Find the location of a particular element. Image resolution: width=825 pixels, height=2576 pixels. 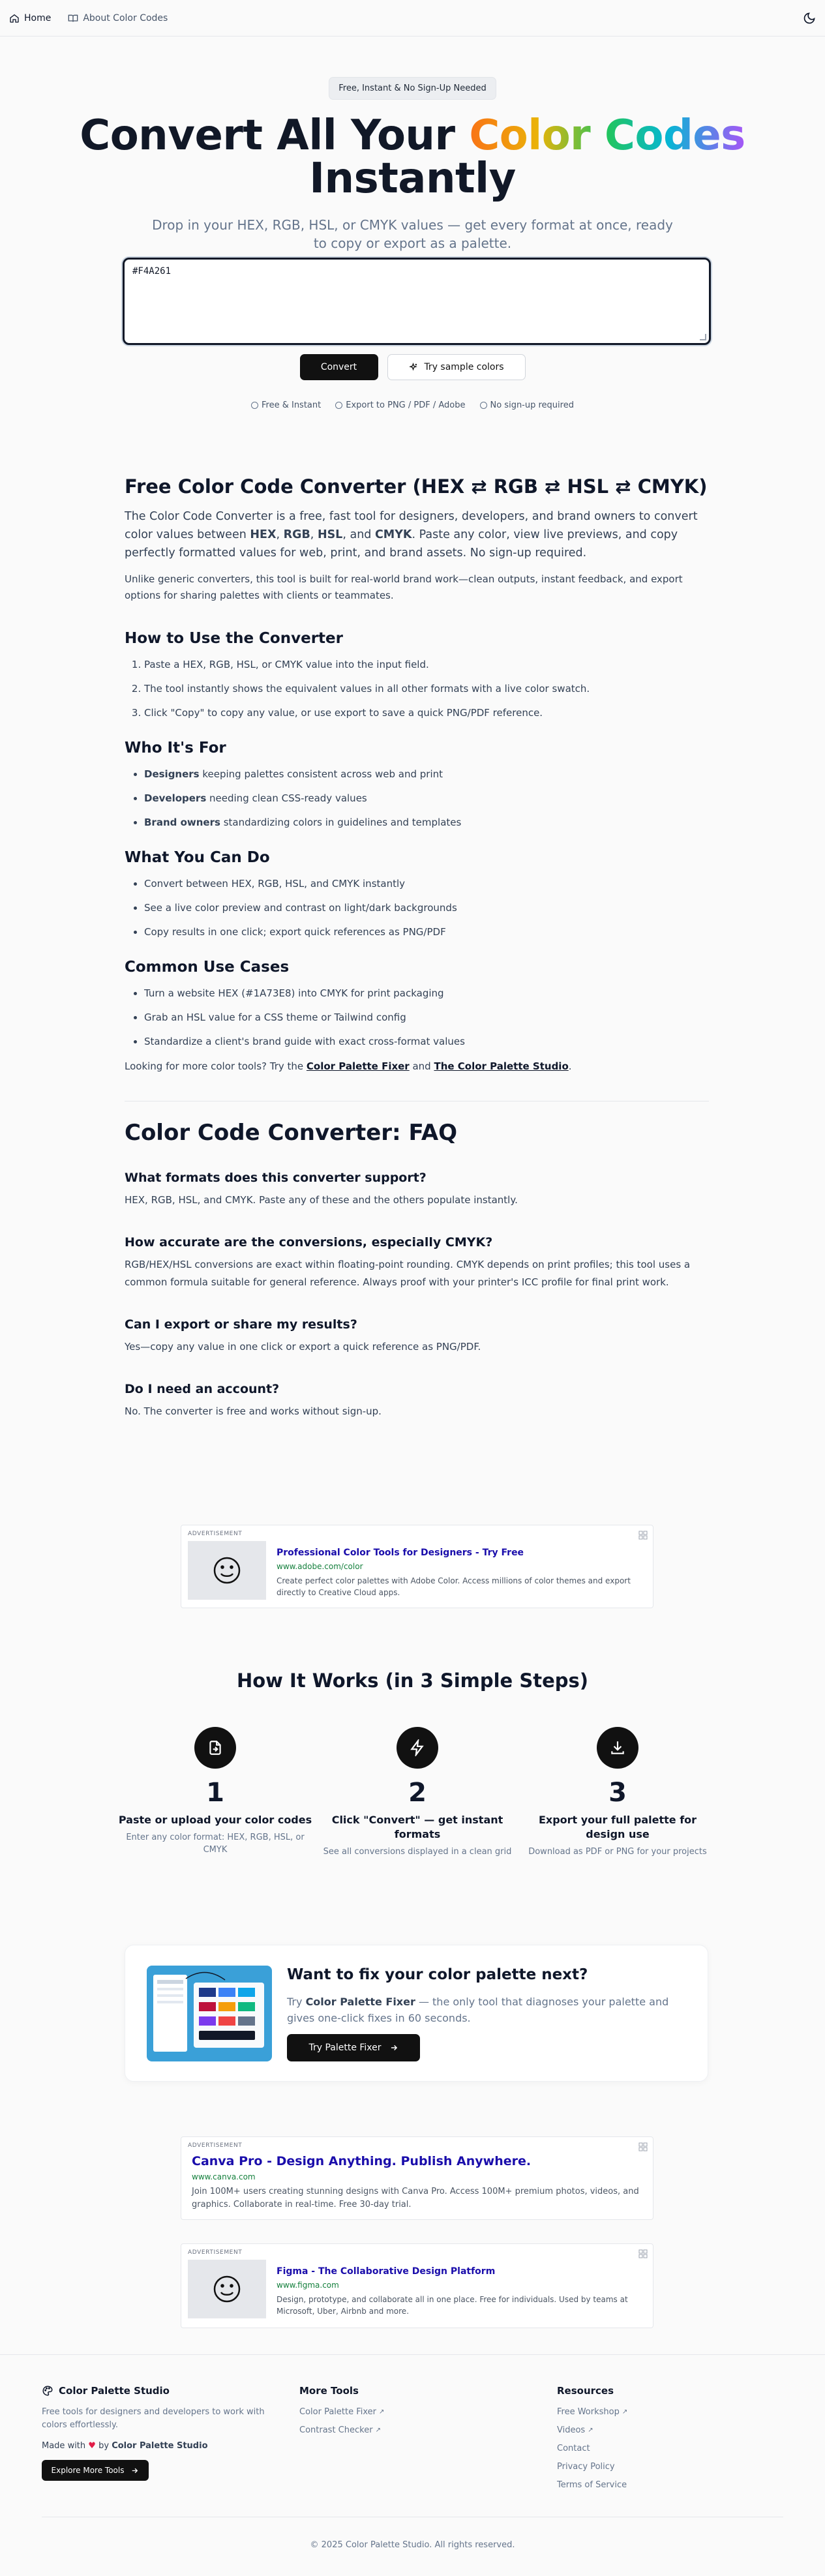

hero-title-color: Color Codes is located at coordinates (607, 136).